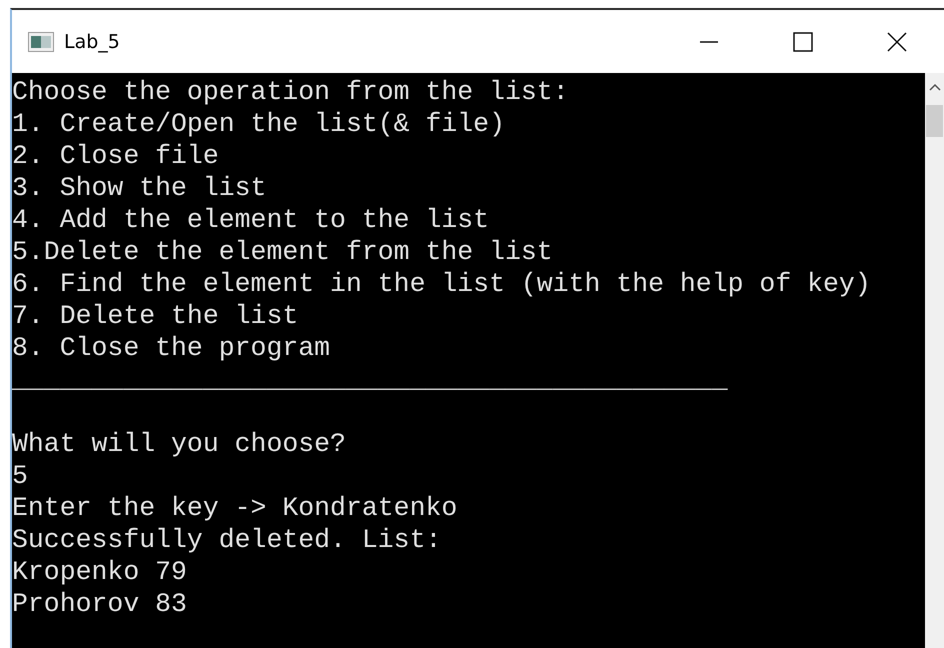 The height and width of the screenshot is (648, 944). Describe the element at coordinates (100, 604) in the screenshot. I see `console-line: Prohorov 83` at that location.